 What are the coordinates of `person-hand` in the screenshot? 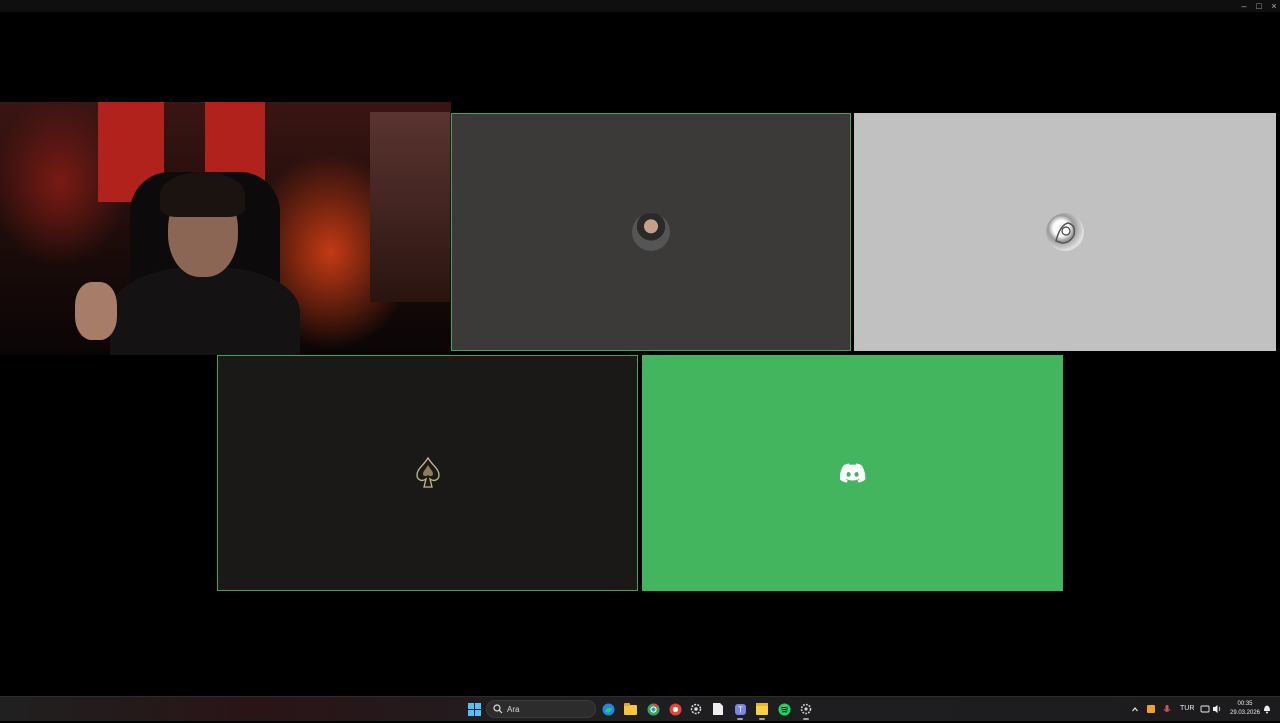 It's located at (96, 311).